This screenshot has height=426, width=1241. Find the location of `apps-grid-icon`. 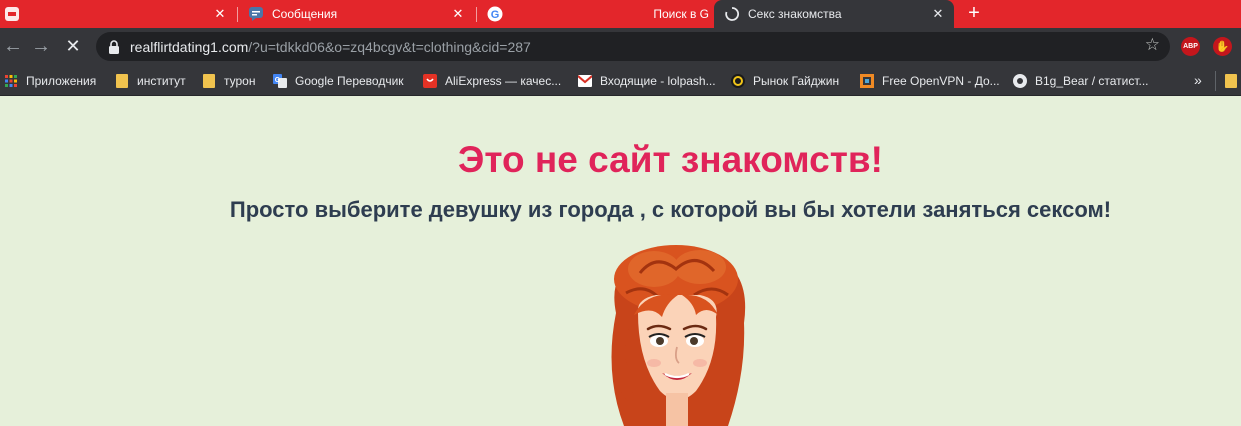

apps-grid-icon is located at coordinates (11, 81).